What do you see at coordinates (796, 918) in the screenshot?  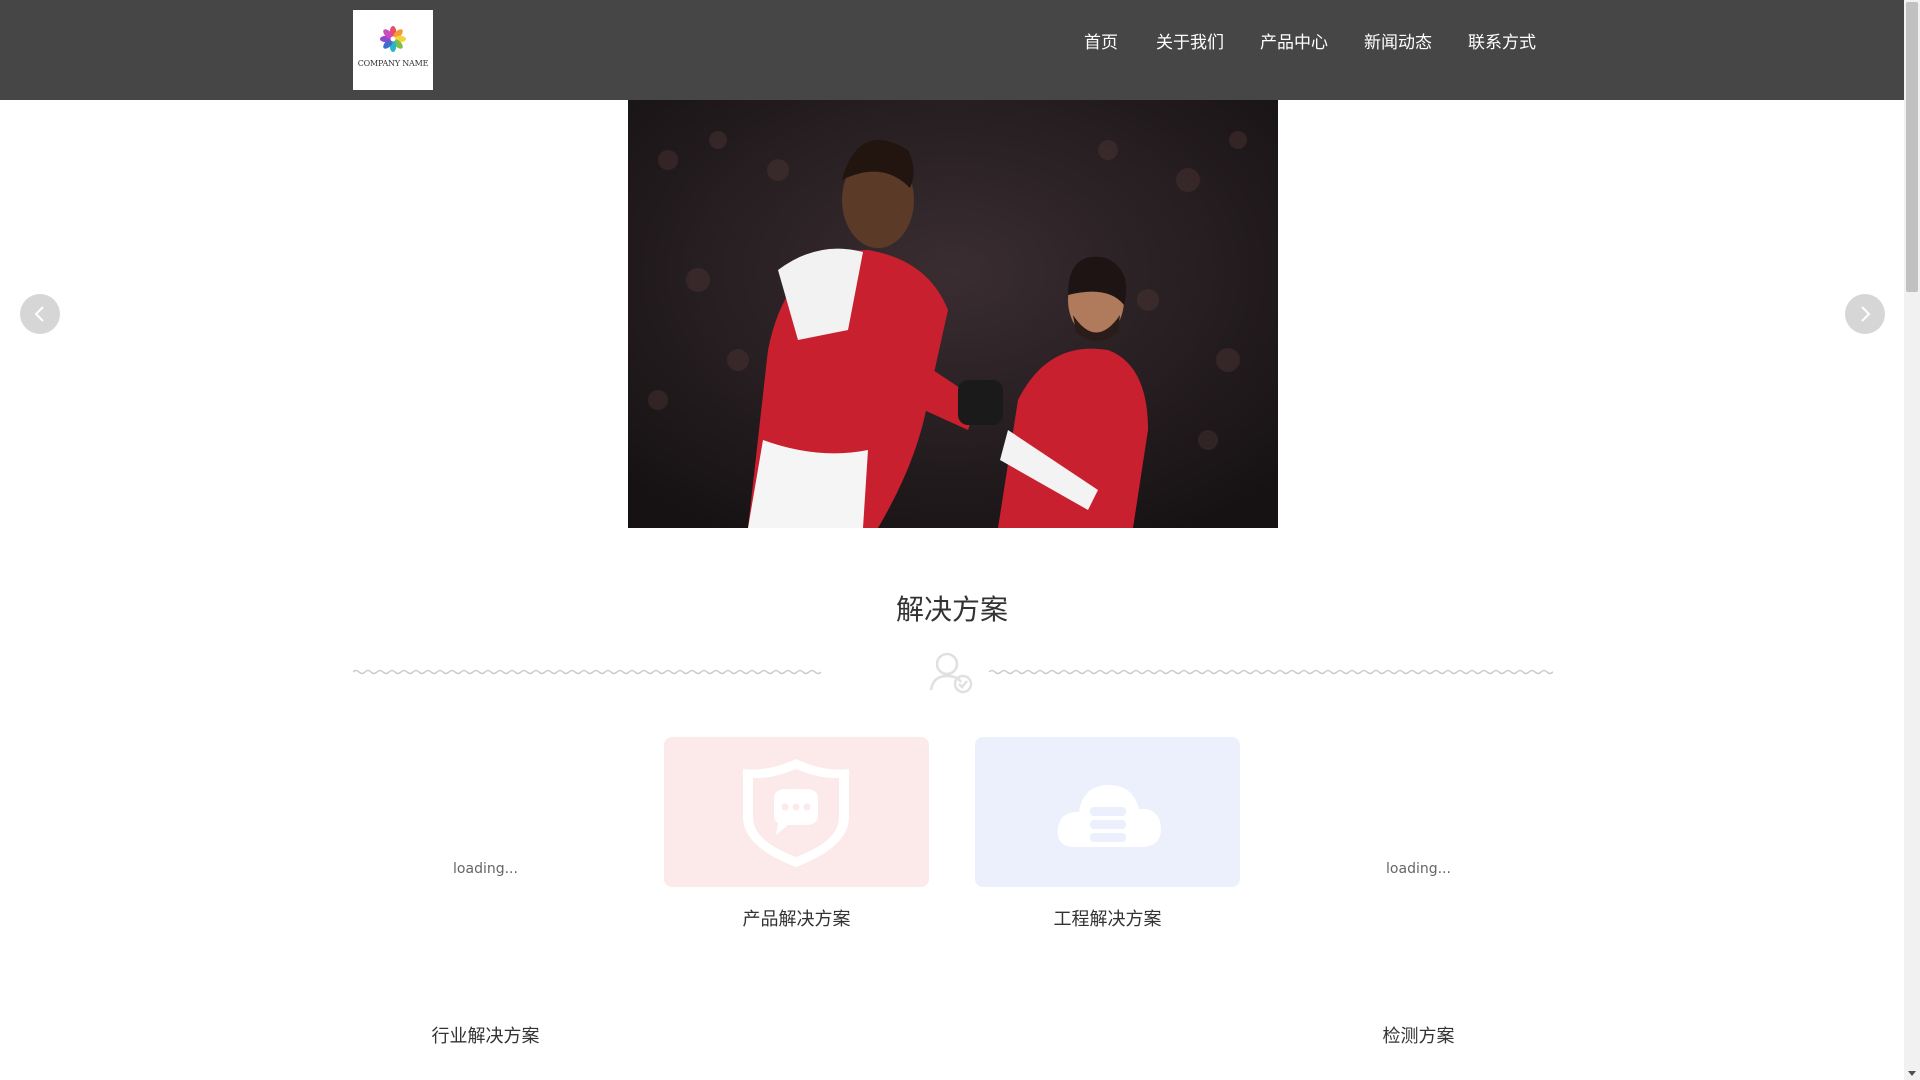 I see `solution-label-product: 产品解决方案` at bounding box center [796, 918].